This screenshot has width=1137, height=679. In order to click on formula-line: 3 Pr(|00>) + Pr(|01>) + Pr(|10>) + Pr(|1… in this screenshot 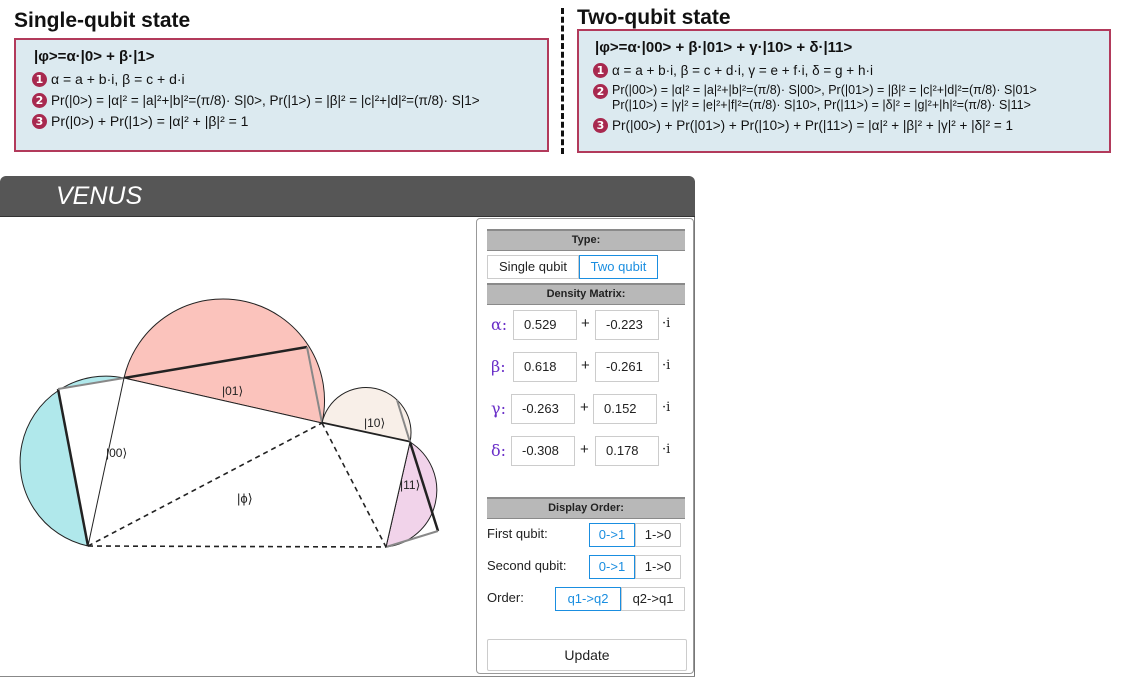, I will do `click(846, 125)`.